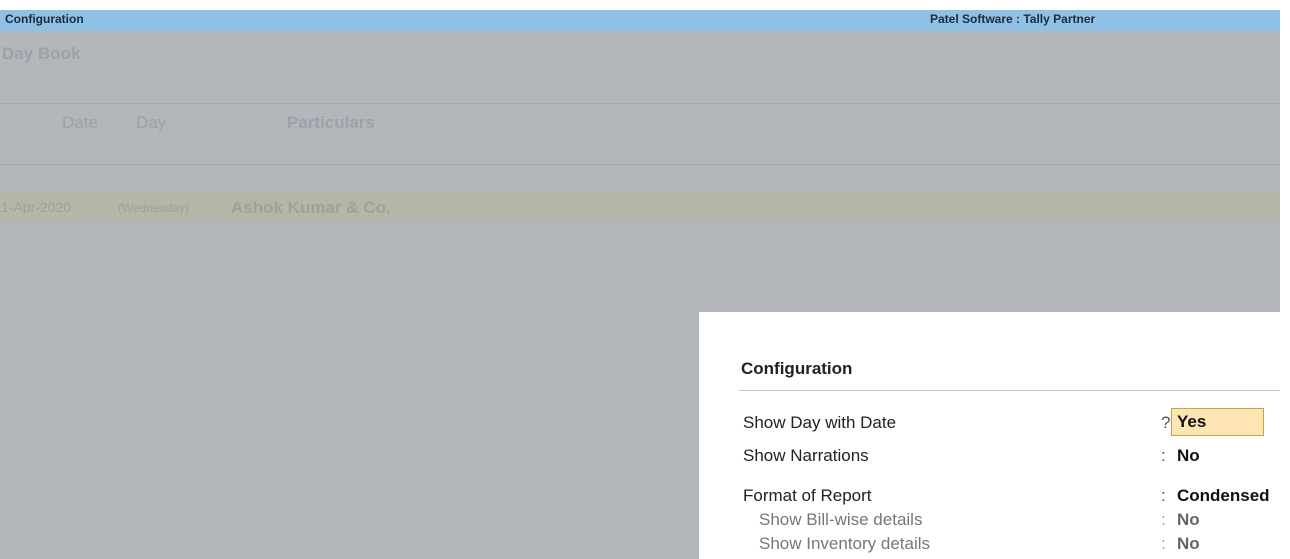 This screenshot has width=1290, height=559. Describe the element at coordinates (820, 422) in the screenshot. I see `option-label-show-day-with-date: Show Day with Date` at that location.